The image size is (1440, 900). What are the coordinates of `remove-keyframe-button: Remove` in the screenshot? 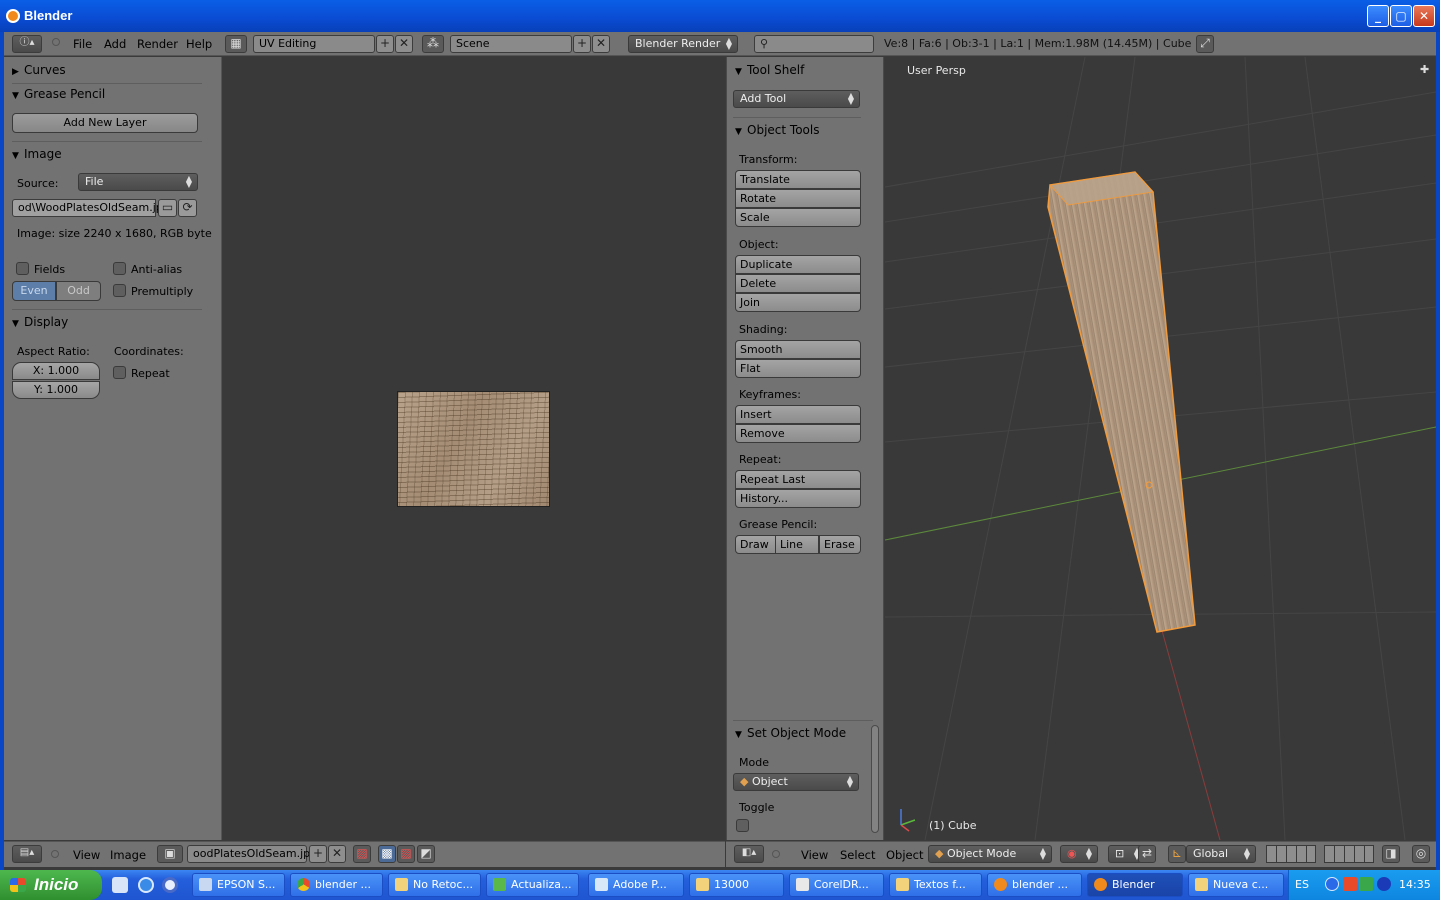 It's located at (798, 433).